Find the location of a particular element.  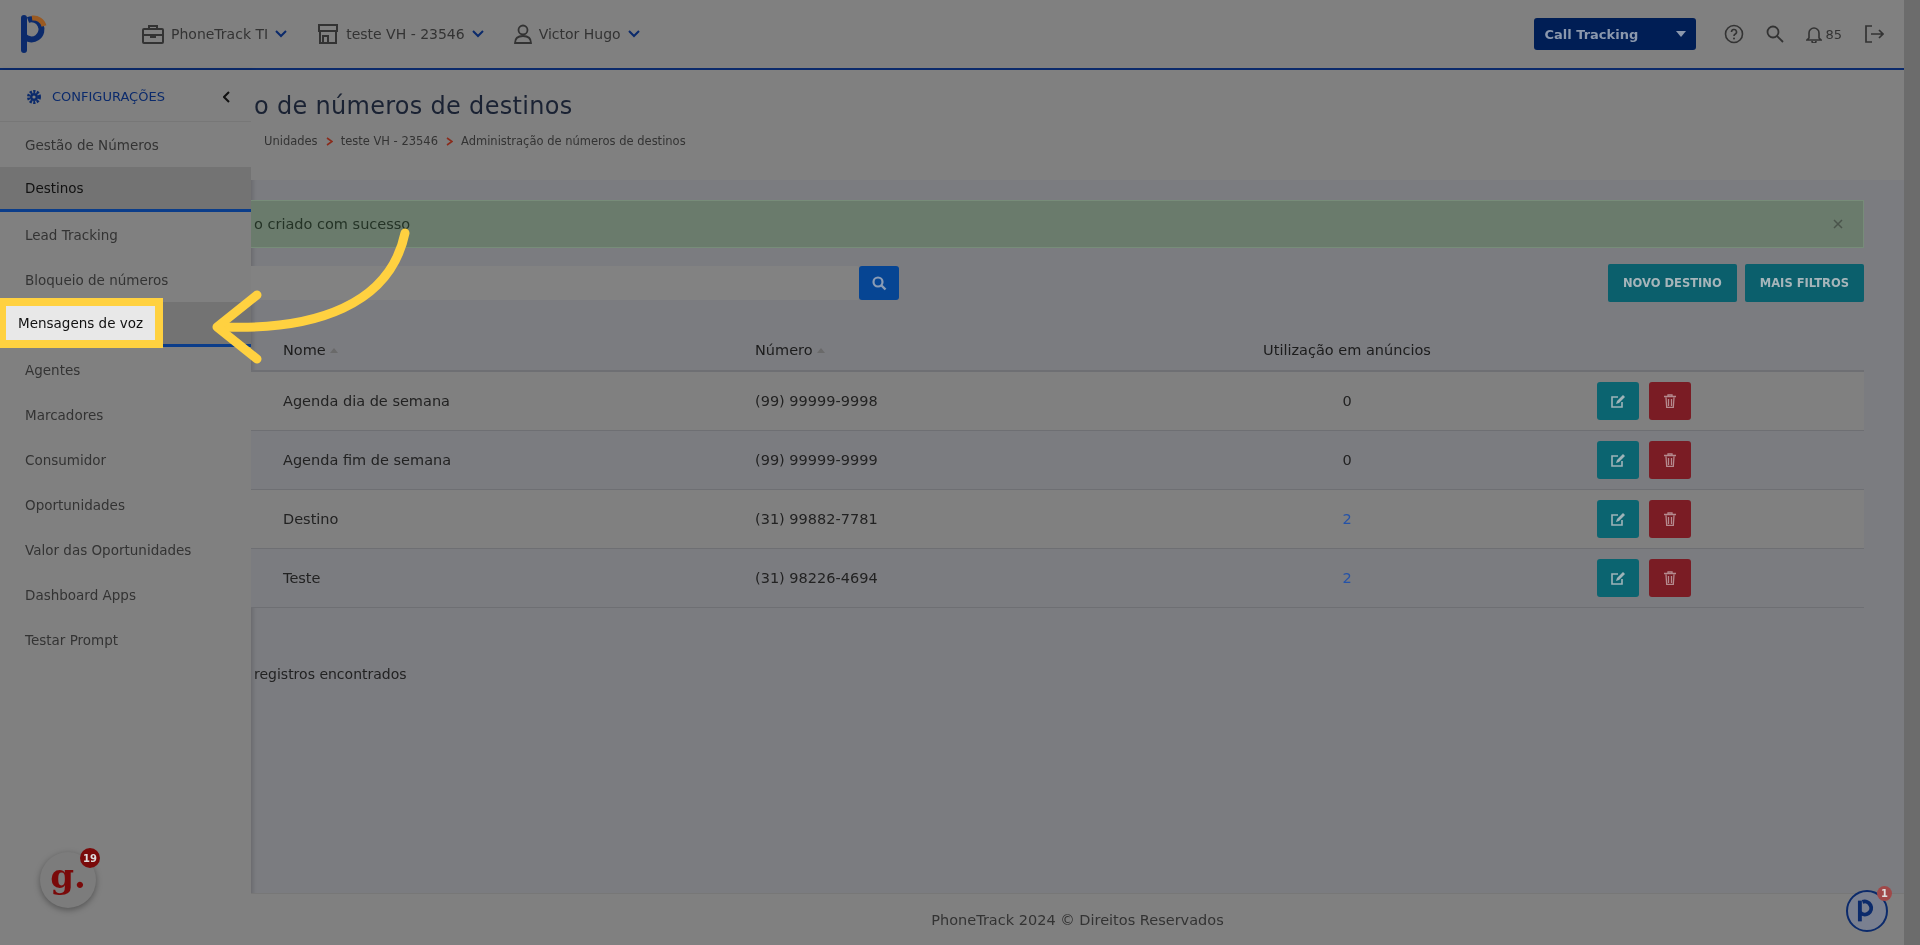

caret-icon is located at coordinates (1681, 34).